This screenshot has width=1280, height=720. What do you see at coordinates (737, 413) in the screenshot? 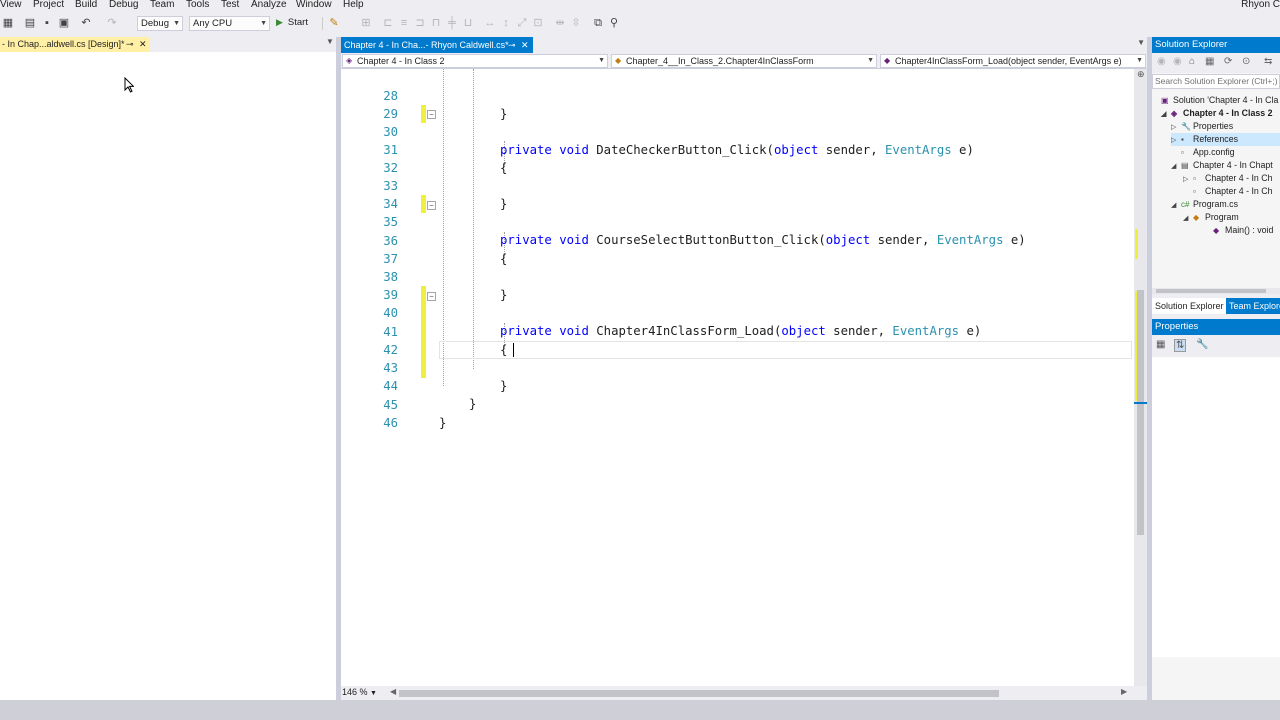
I see `code-line: 46` at bounding box center [737, 413].